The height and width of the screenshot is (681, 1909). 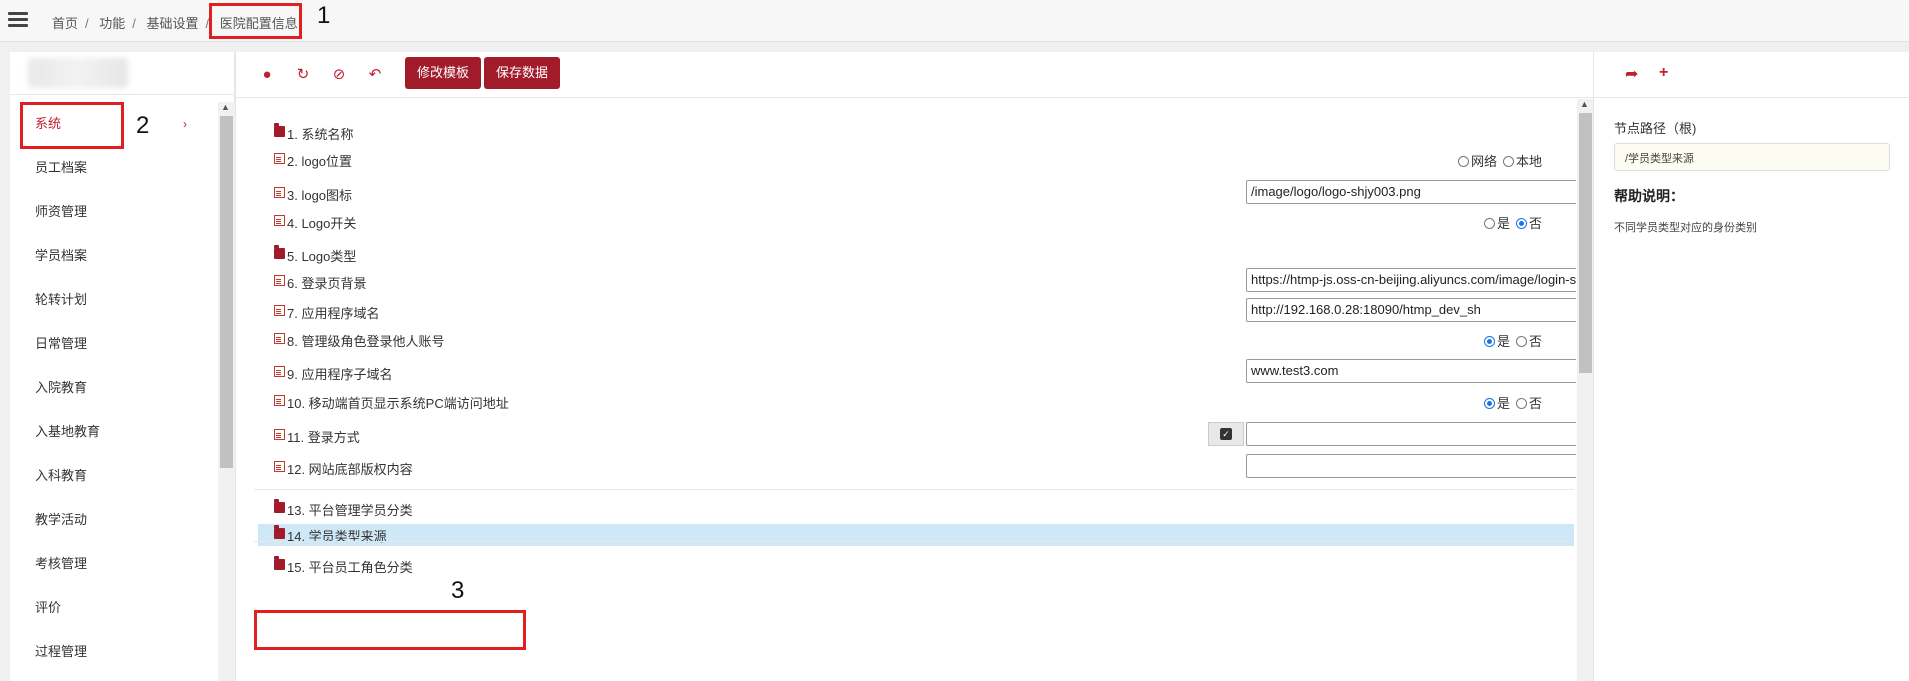 I want to click on tree-node-label: 4. Logo开关, so click(x=322, y=223).